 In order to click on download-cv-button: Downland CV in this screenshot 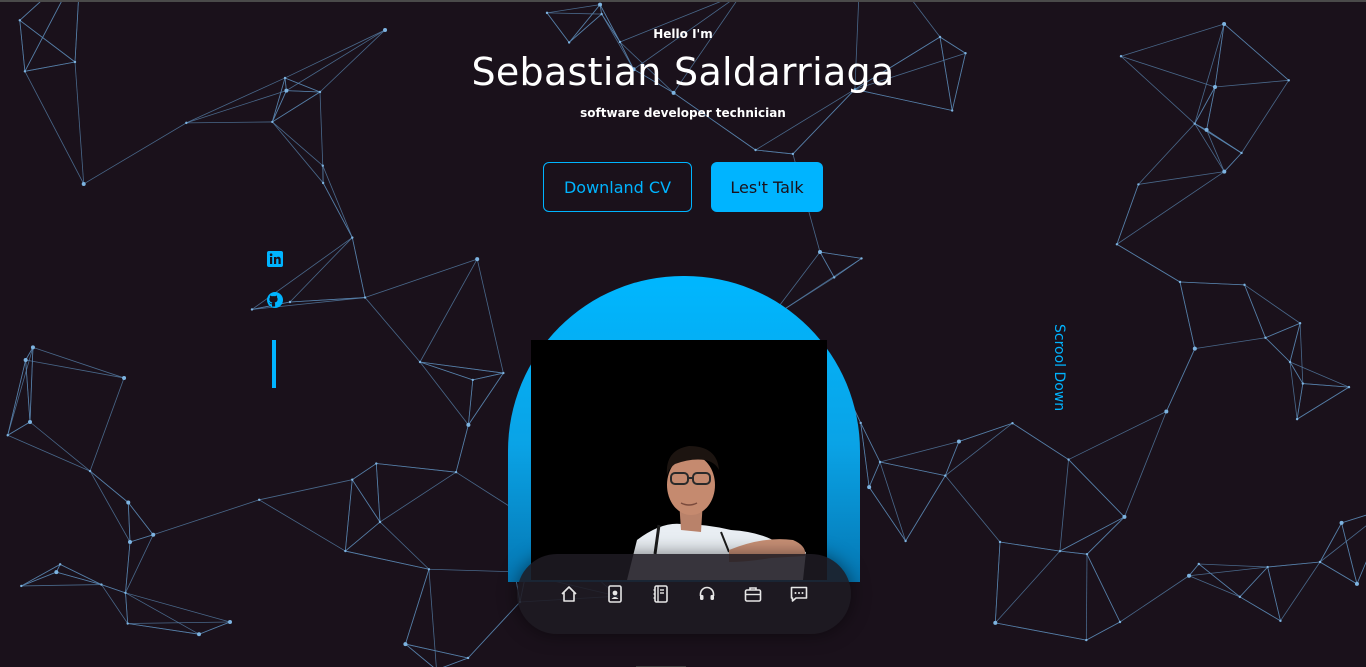, I will do `click(617, 187)`.